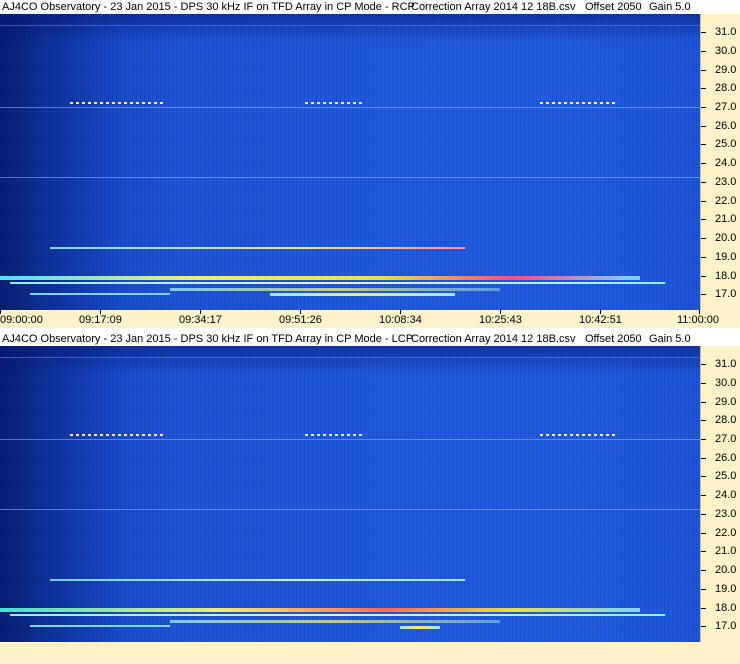 The image size is (740, 664). What do you see at coordinates (21, 320) in the screenshot?
I see `x-label: 09:00:00` at bounding box center [21, 320].